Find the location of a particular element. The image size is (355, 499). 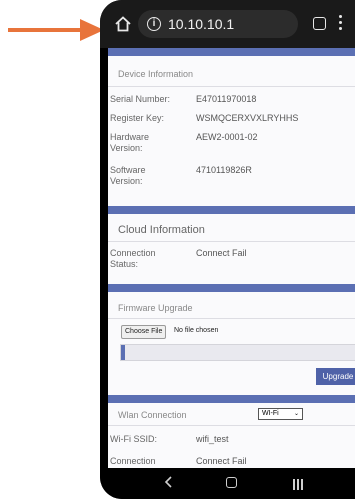

recent-apps-icon is located at coordinates (299, 483).